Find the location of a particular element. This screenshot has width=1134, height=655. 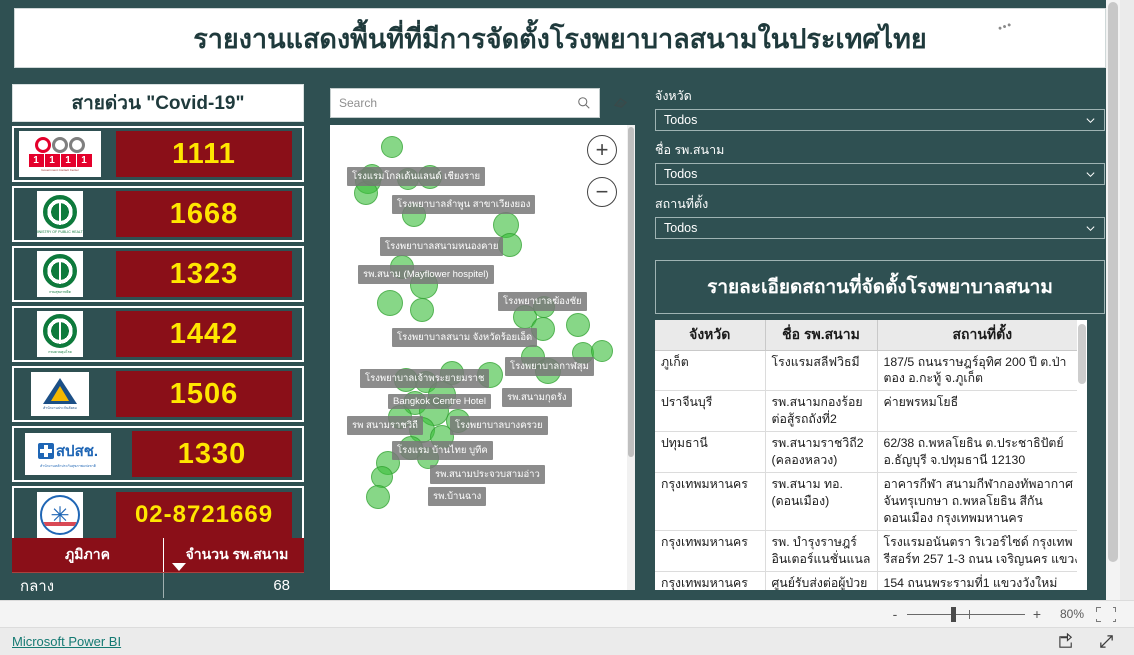

share-icon is located at coordinates (1067, 641).